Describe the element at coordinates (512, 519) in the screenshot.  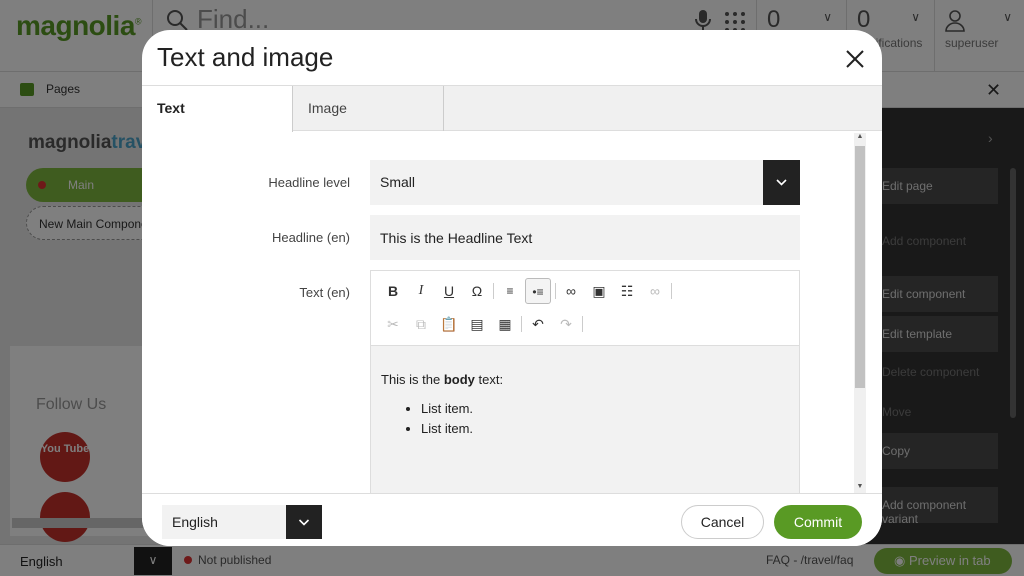
I see `dialog-footer: English Cancel Commit` at that location.